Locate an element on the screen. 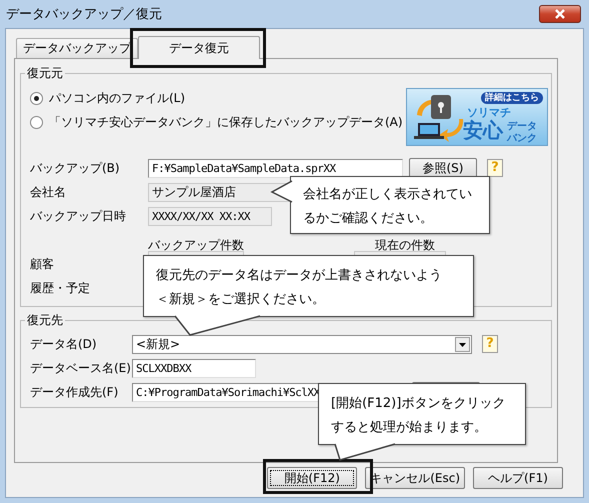 This screenshot has width=589, height=503. banner-brand: ソリマチ is located at coordinates (489, 112).